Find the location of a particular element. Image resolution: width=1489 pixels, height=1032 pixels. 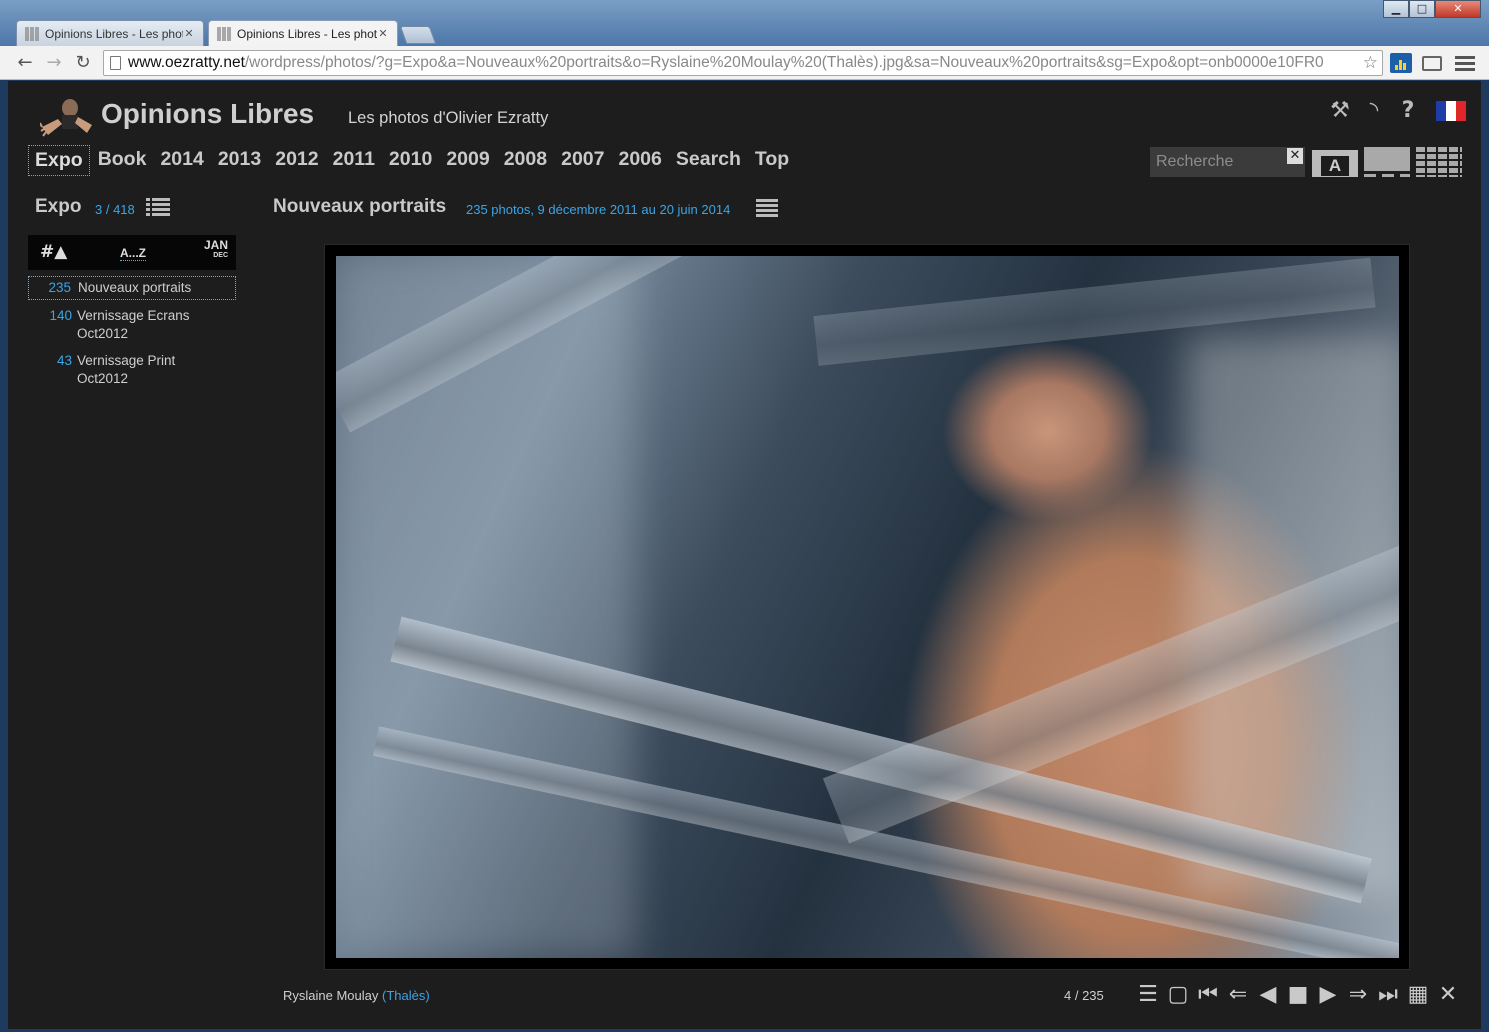

sort-date-button: JAN DEC is located at coordinates (216, 249).